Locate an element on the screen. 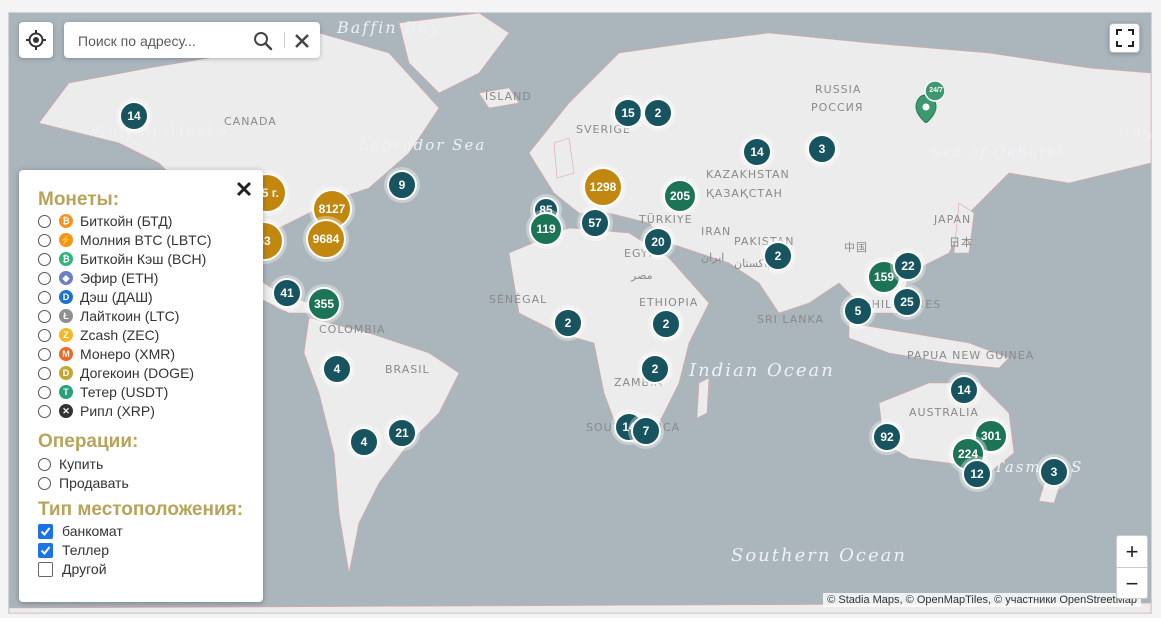 The image size is (1161, 618). coin-option: M Монеро (XMR) is located at coordinates (106, 354).